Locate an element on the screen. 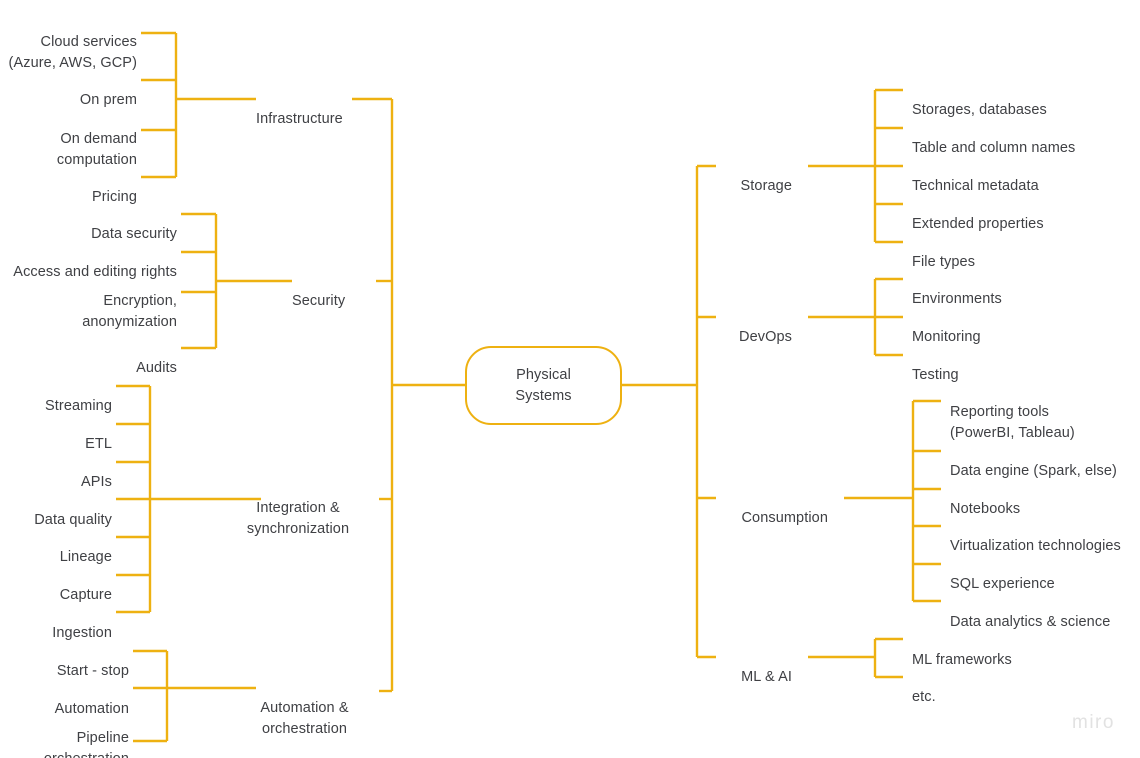 The height and width of the screenshot is (758, 1140). leaf-virtualization-technologies-label: Virtualization technologies is located at coordinates (1035, 546).